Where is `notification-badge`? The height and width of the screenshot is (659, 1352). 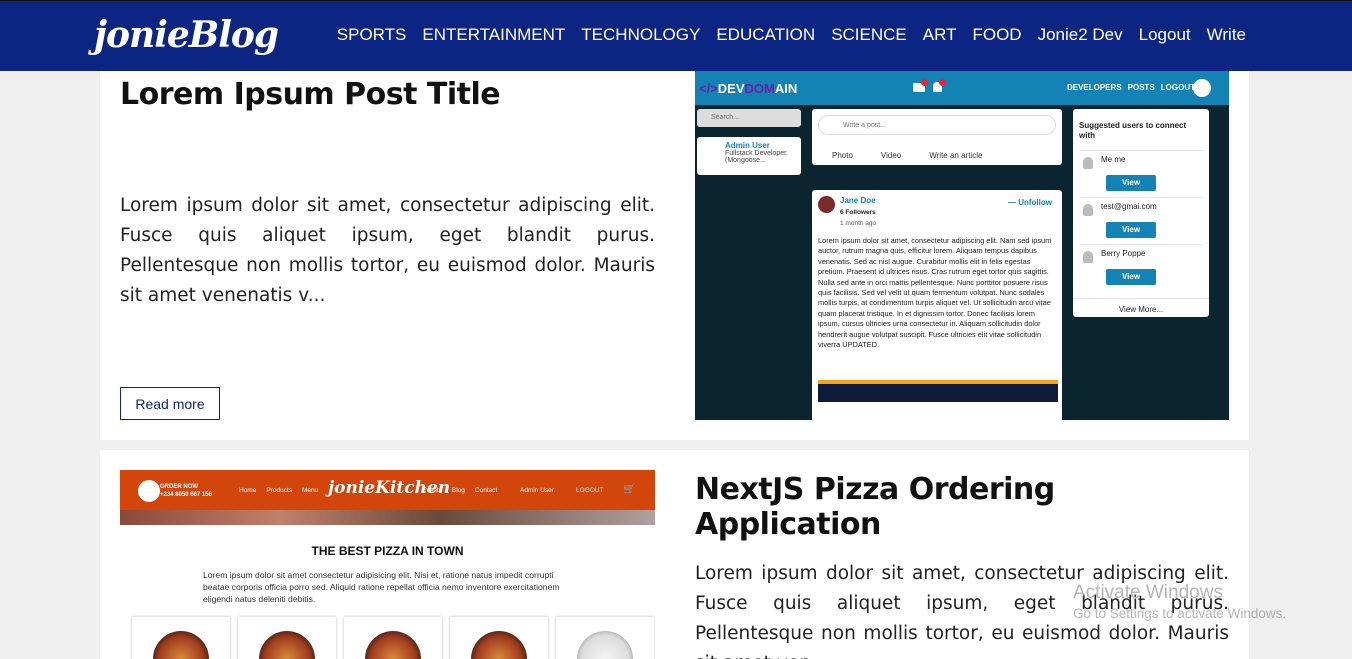 notification-badge is located at coordinates (942, 82).